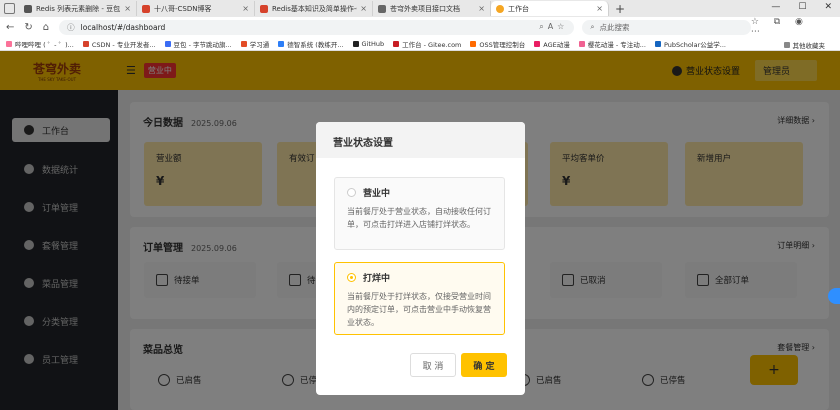 The height and width of the screenshot is (410, 840). I want to click on bookmark-item: OSS管理控制台, so click(497, 44).